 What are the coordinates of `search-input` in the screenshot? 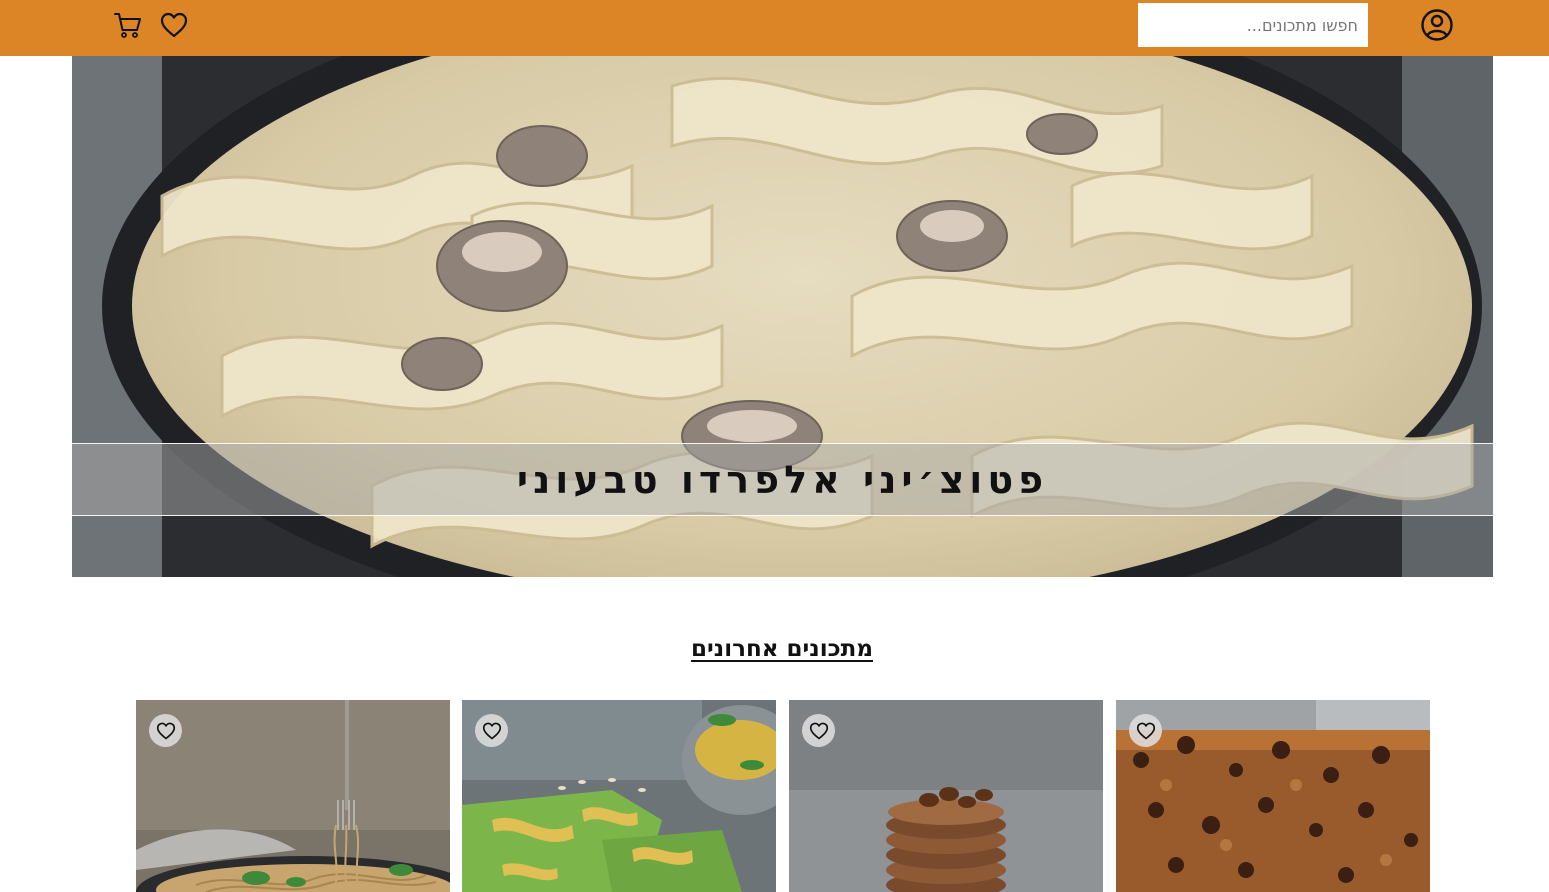 It's located at (1253, 25).